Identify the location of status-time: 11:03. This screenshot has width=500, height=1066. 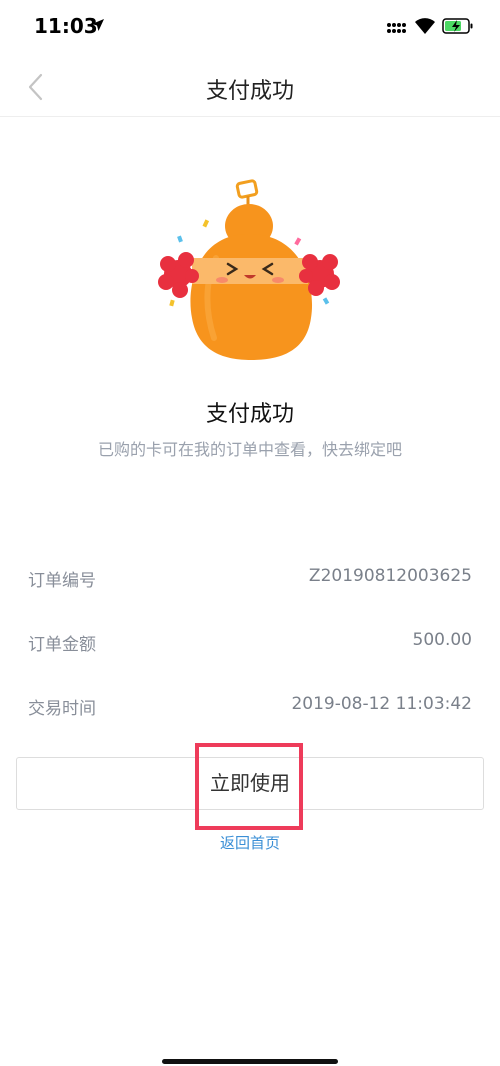
(66, 26).